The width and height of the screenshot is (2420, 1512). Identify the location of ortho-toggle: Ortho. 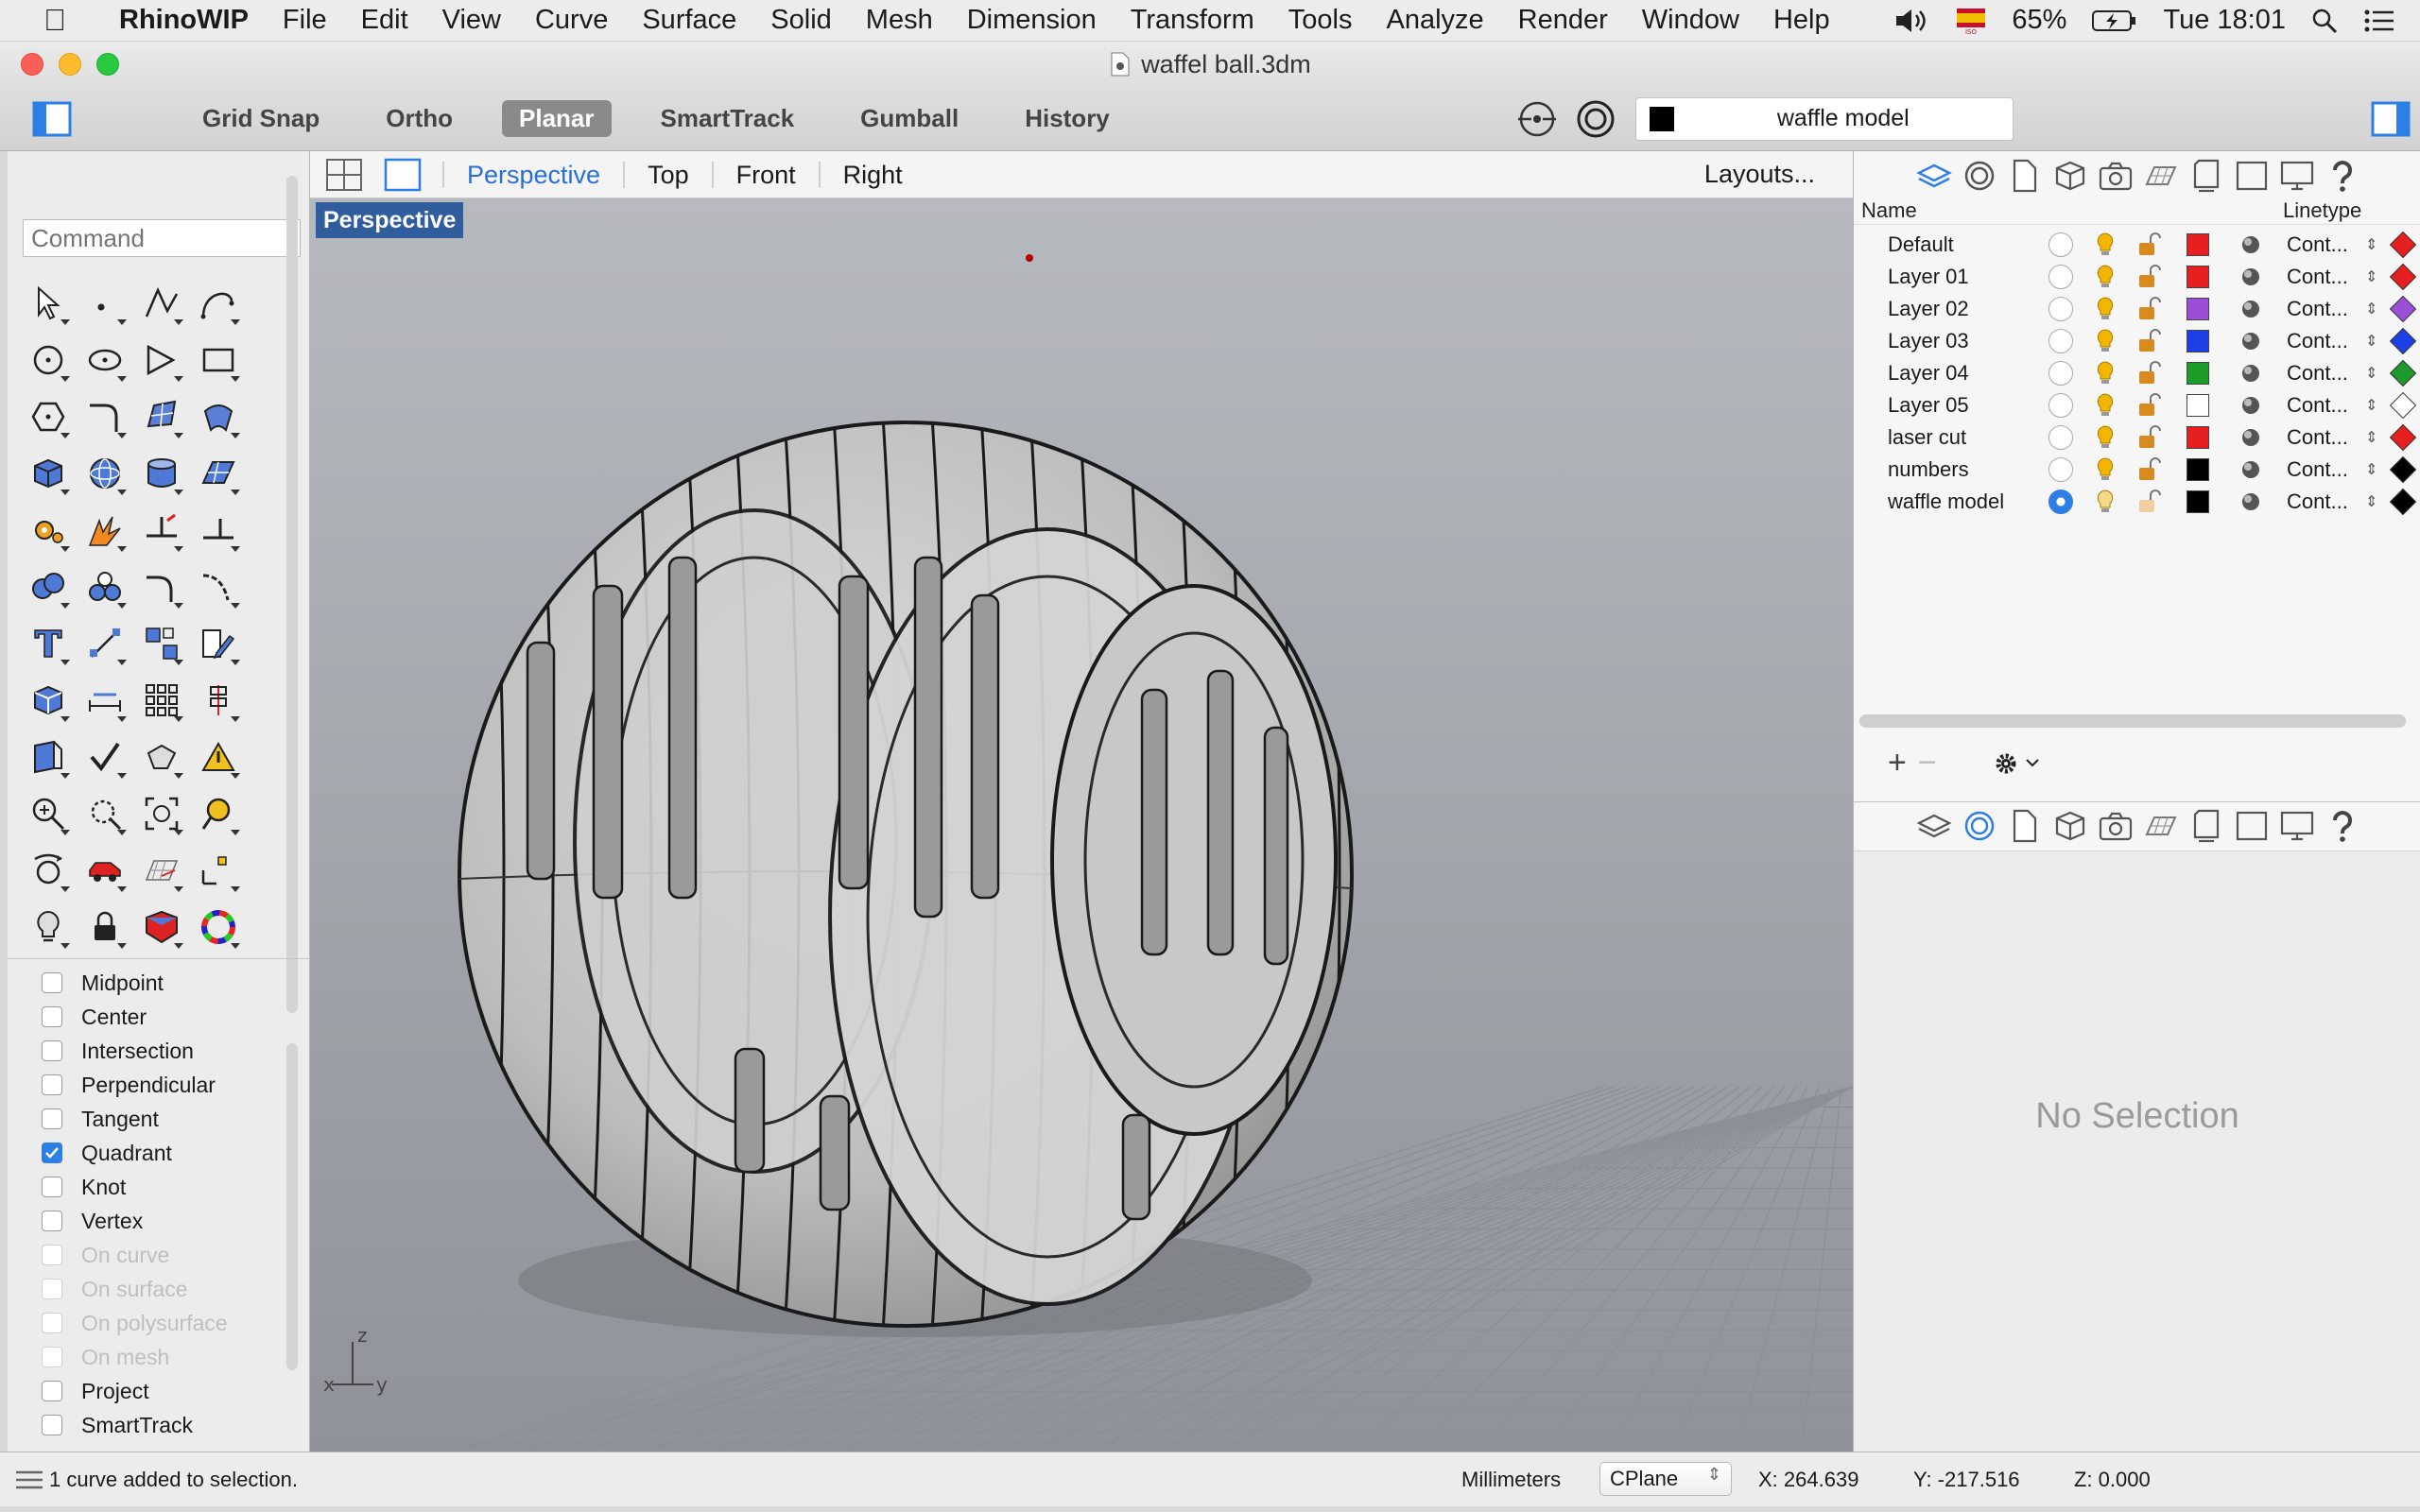
(419, 118).